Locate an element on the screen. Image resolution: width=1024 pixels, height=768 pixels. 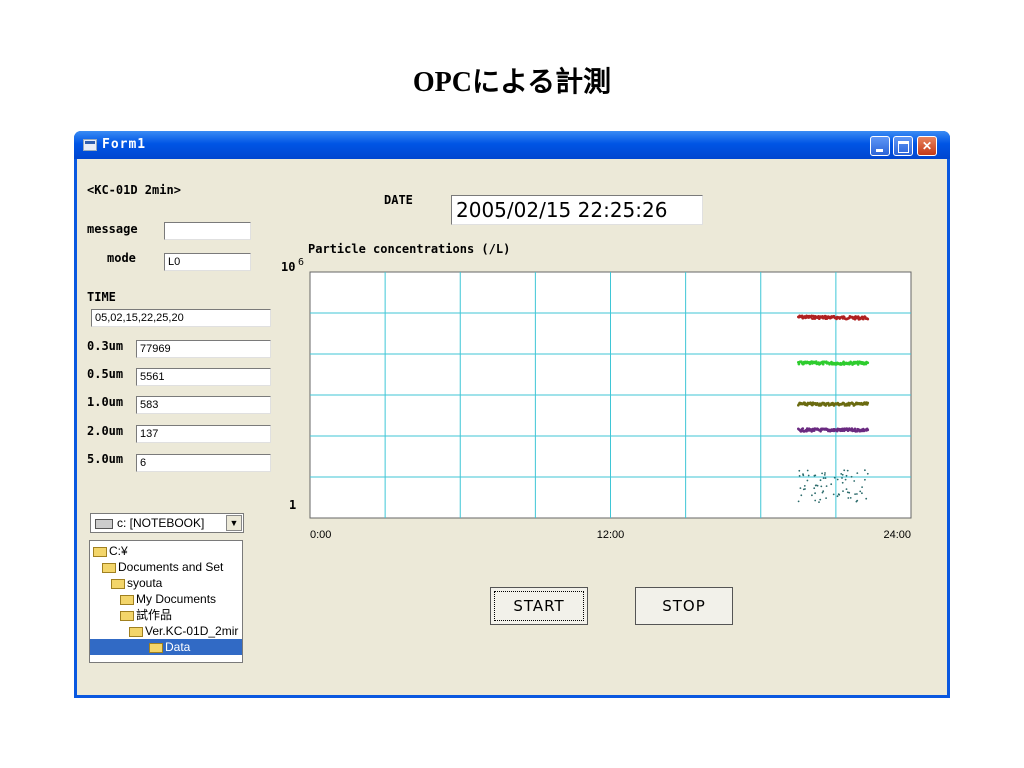
count-field-03: 77969 is located at coordinates (203, 349).